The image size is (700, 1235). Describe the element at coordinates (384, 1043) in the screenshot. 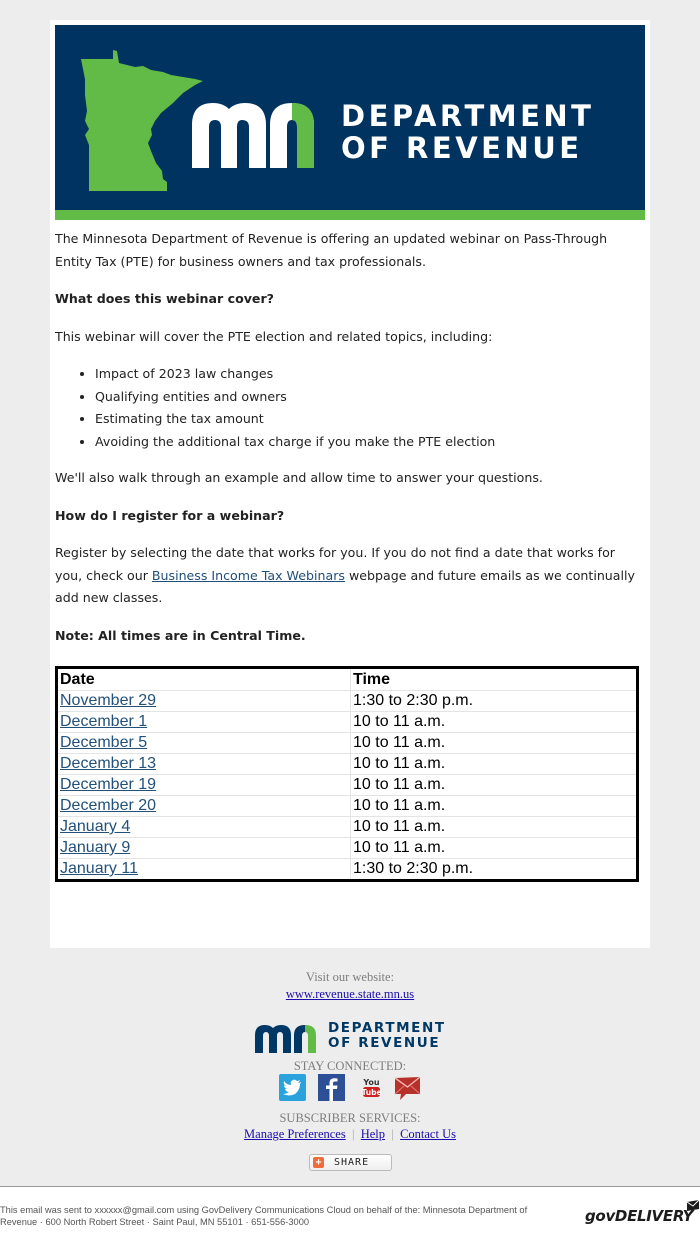

I see `footer-logo-line-2: OF REVENUE` at that location.